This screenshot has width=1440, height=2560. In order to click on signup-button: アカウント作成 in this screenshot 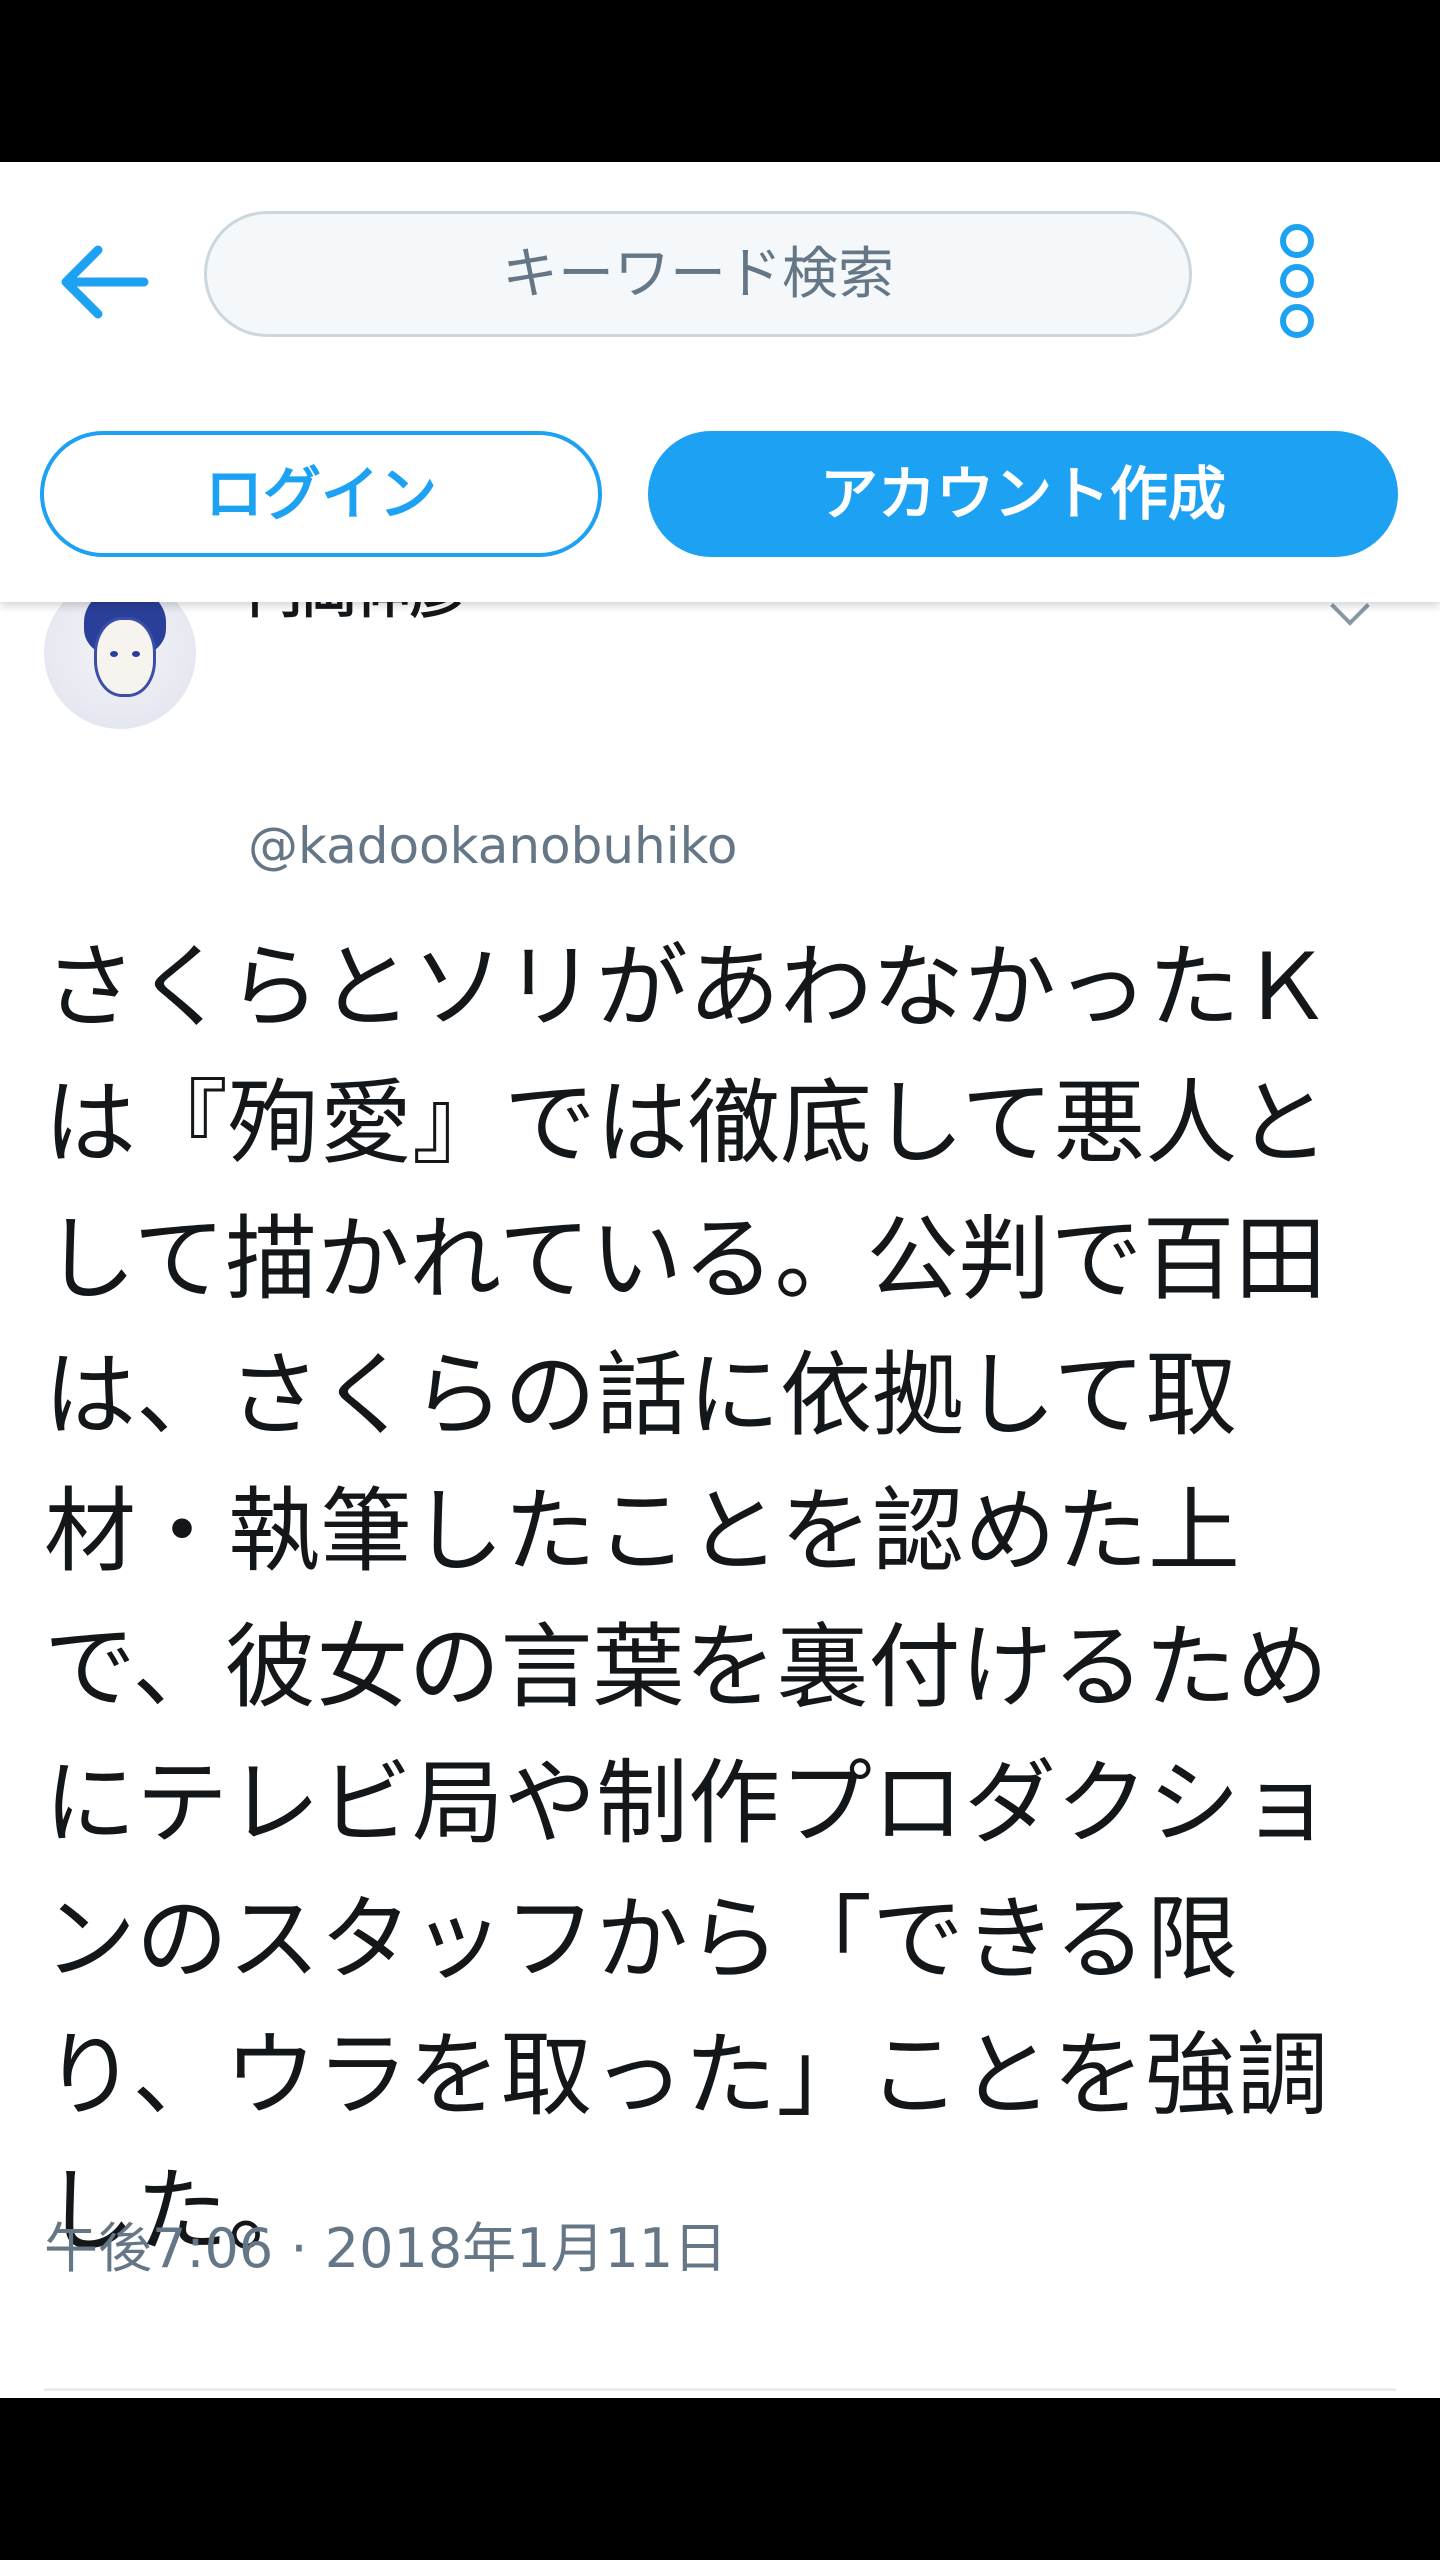, I will do `click(1023, 494)`.